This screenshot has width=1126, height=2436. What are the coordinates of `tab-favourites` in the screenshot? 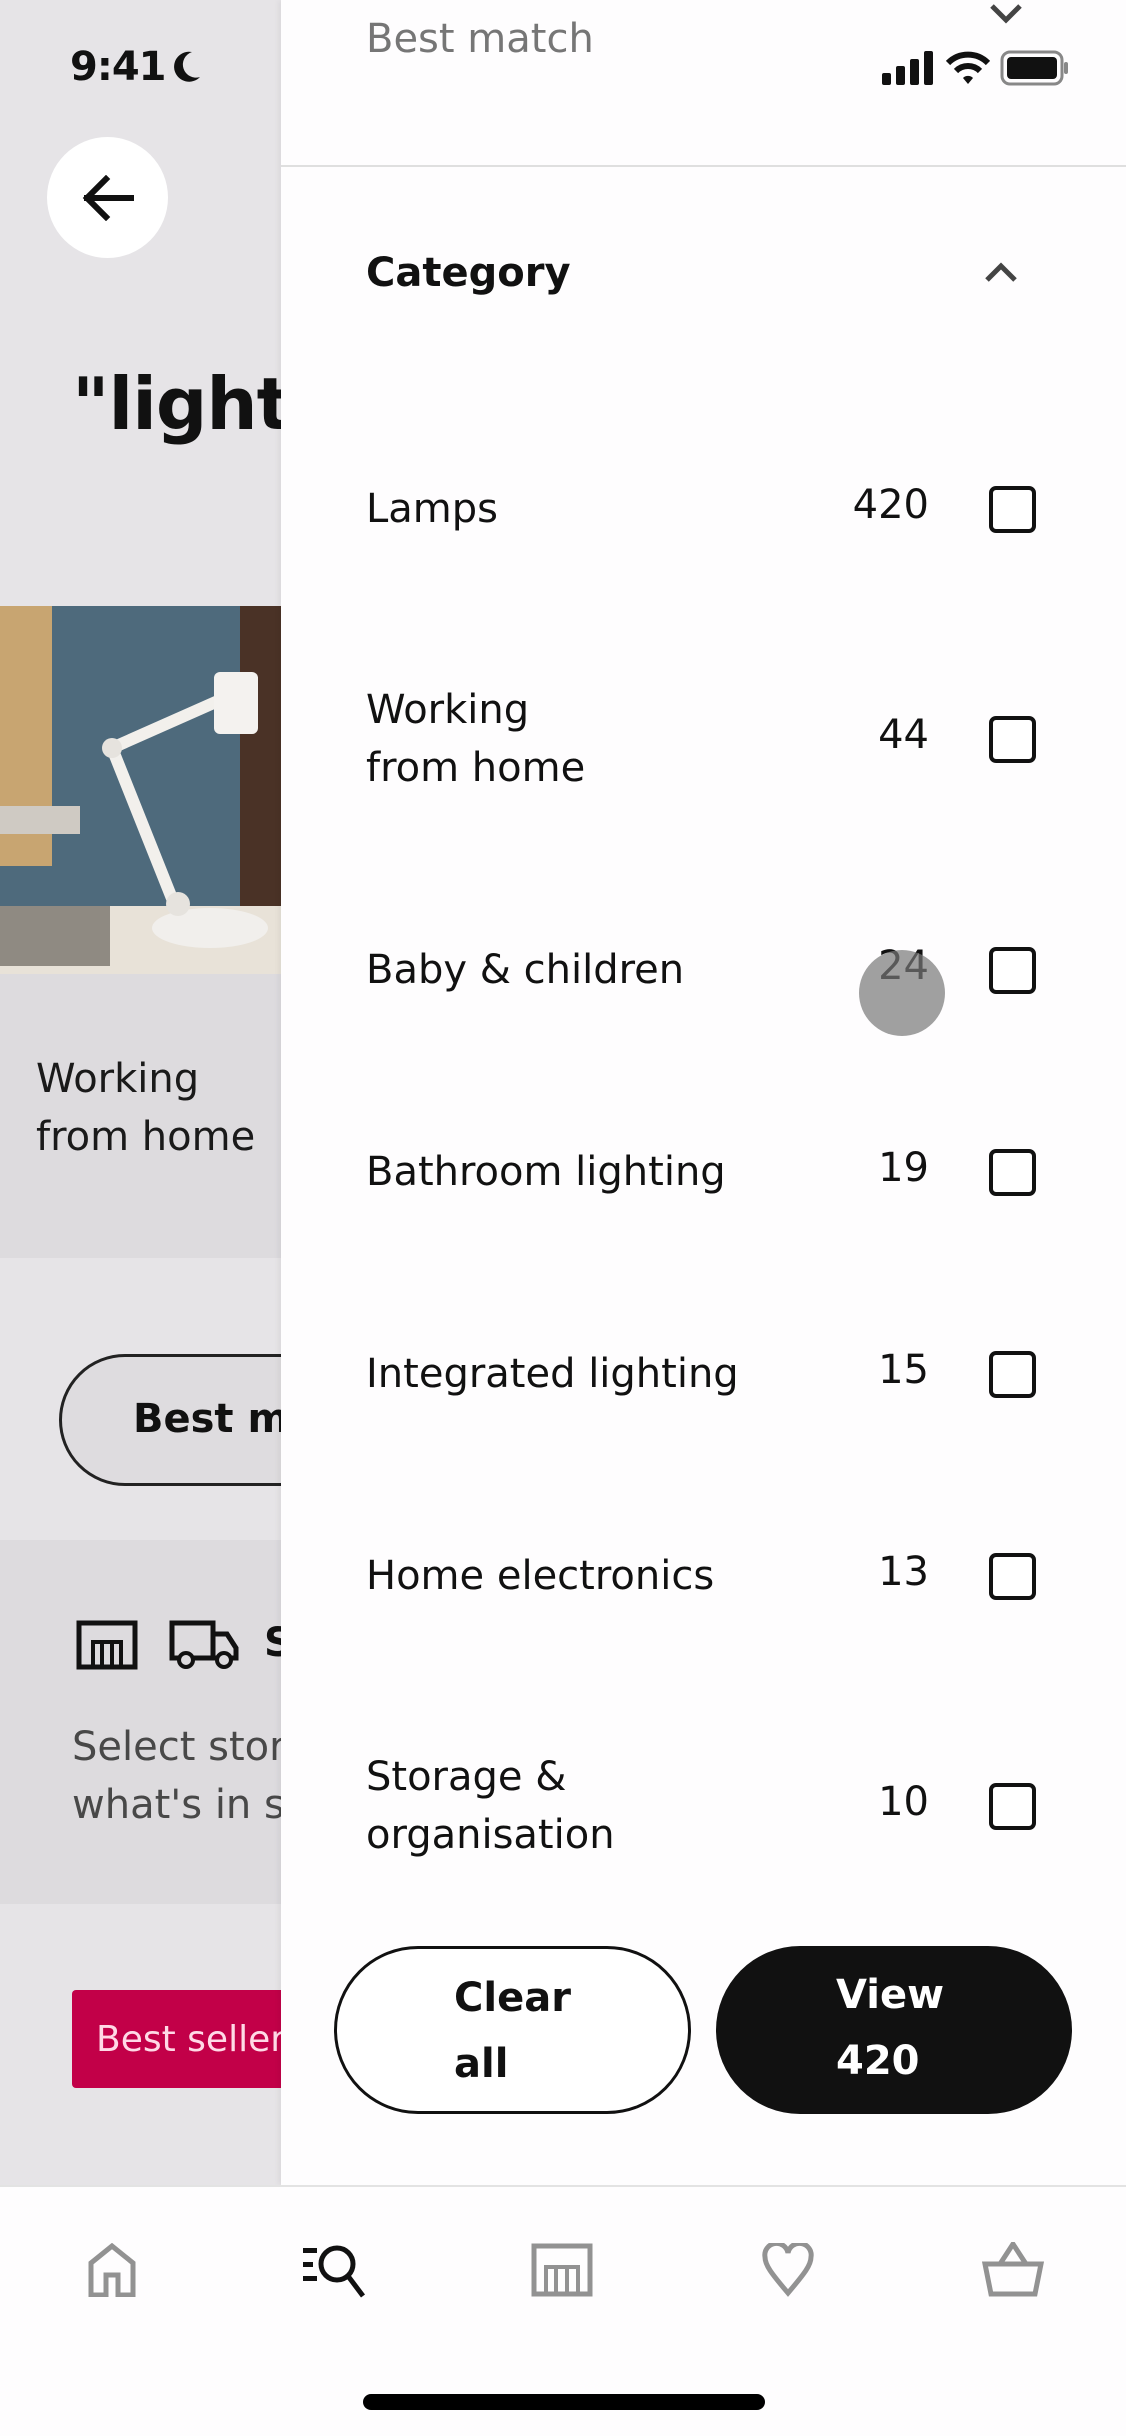 It's located at (788, 2270).